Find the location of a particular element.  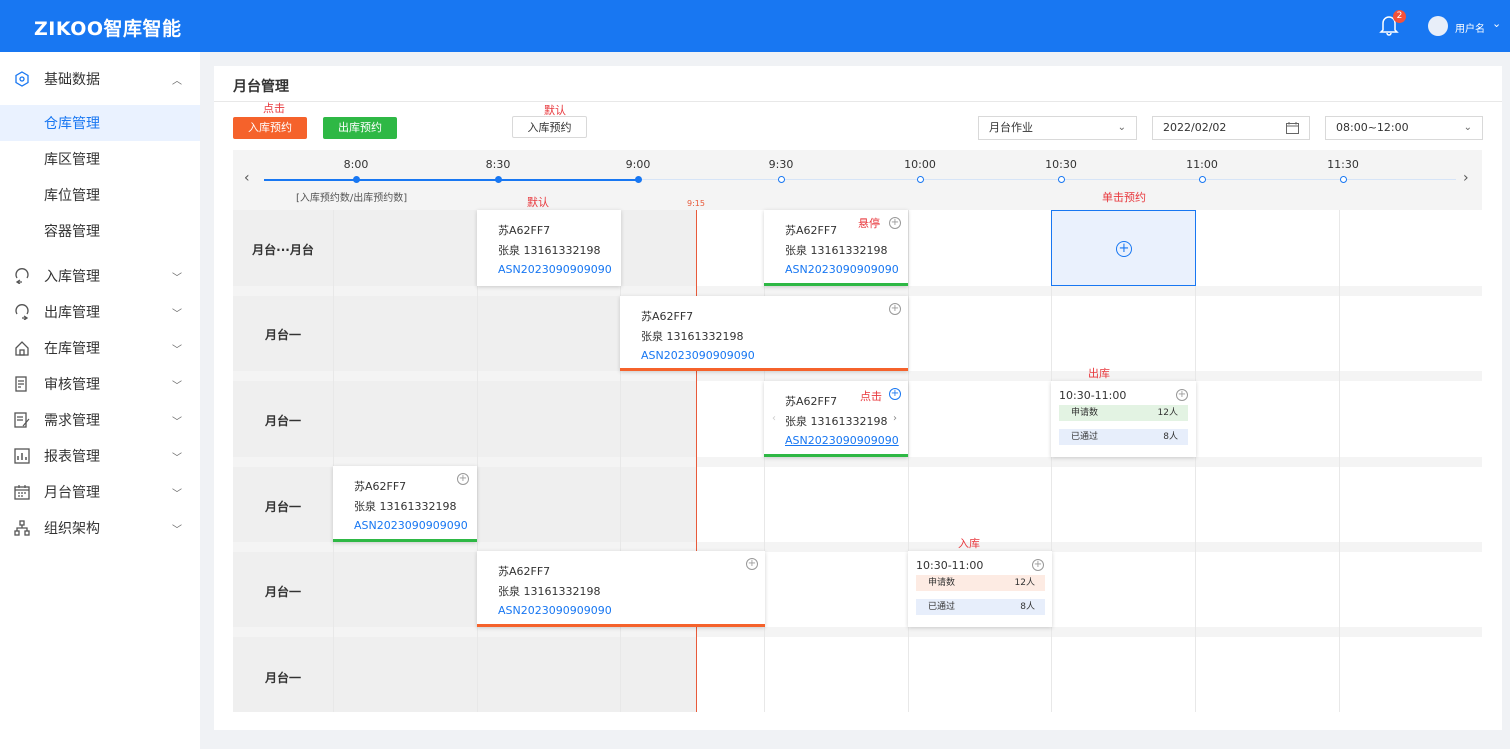

sidebar-group-dock: 月台管理 ﹀ is located at coordinates (100, 492).